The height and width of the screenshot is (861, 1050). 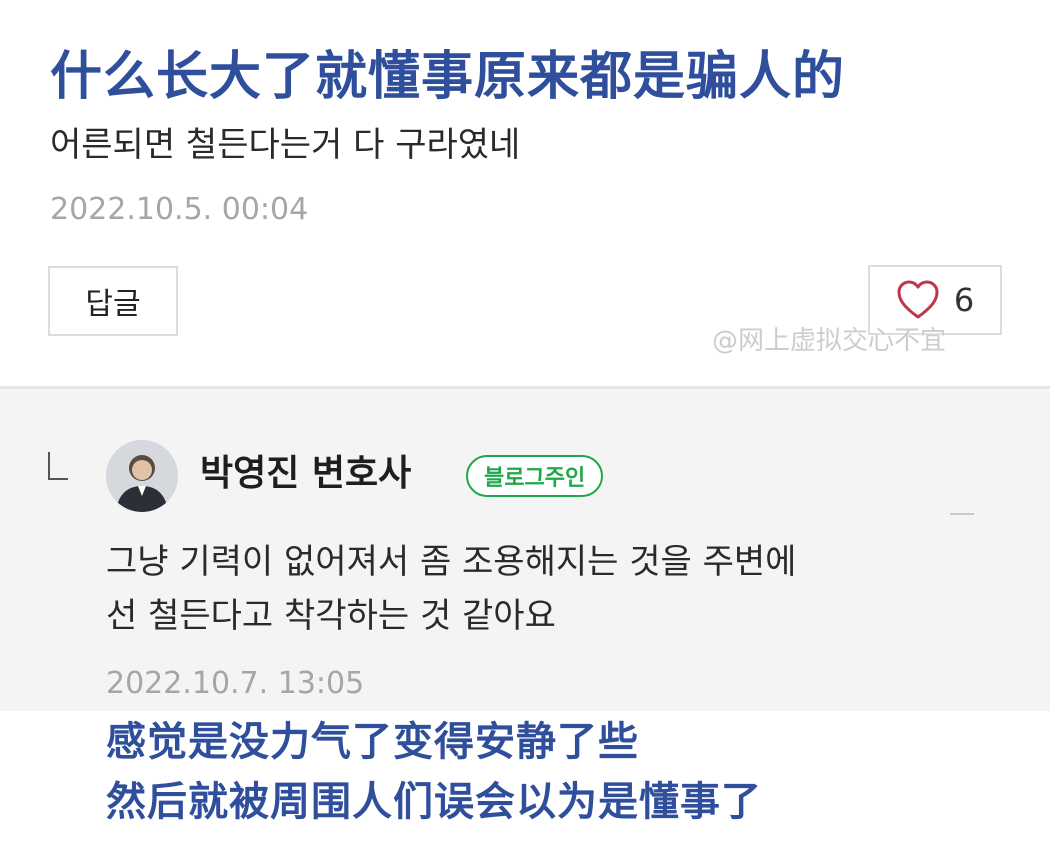 I want to click on more-options-icon, so click(x=962, y=514).